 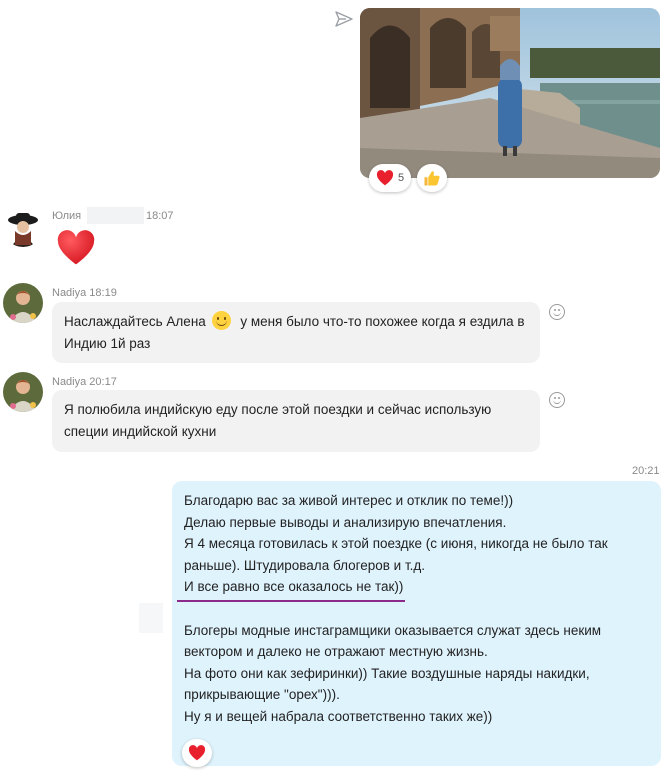 What do you see at coordinates (291, 601) in the screenshot?
I see `highlight-underline` at bounding box center [291, 601].